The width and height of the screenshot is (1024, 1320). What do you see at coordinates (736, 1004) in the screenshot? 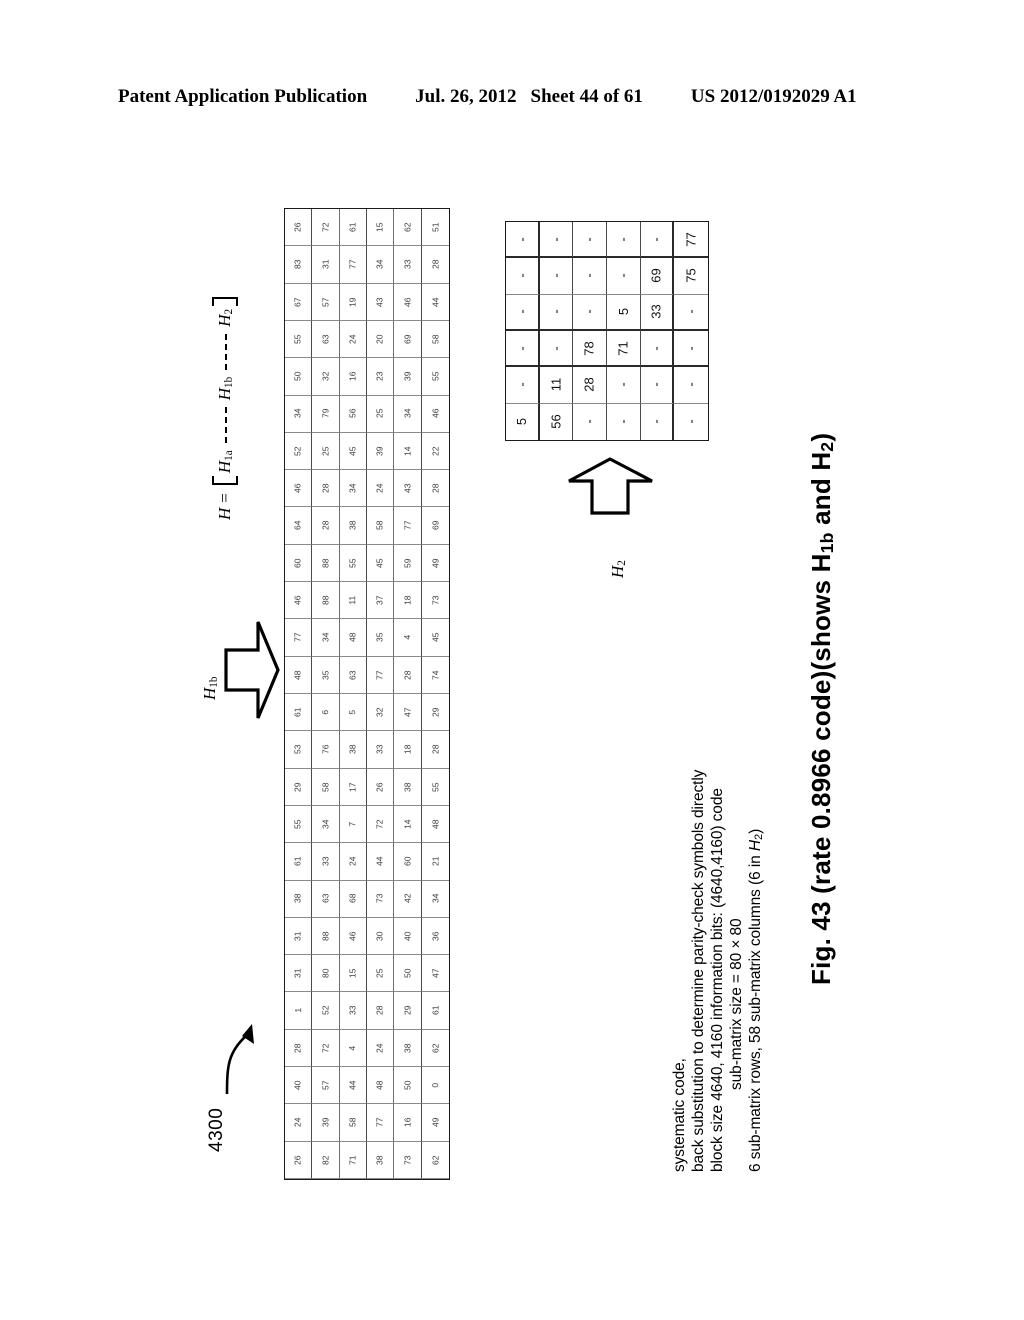
I see `description-line-4: sub-matrix size = 80 × 80` at bounding box center [736, 1004].